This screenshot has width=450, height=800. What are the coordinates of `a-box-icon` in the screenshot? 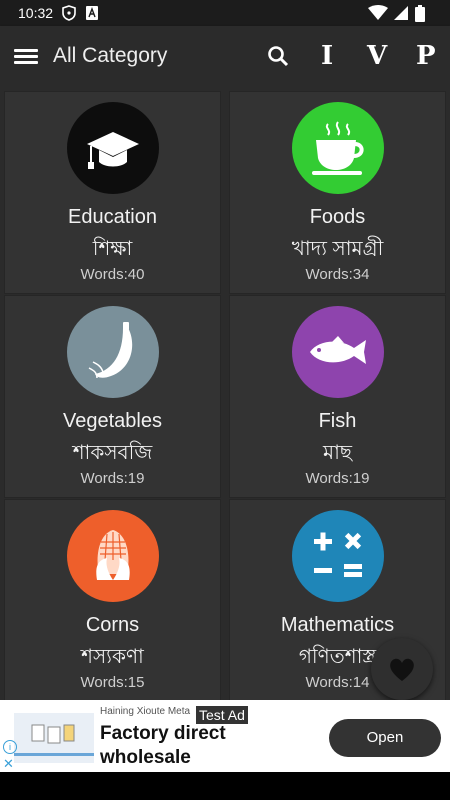 It's located at (92, 15).